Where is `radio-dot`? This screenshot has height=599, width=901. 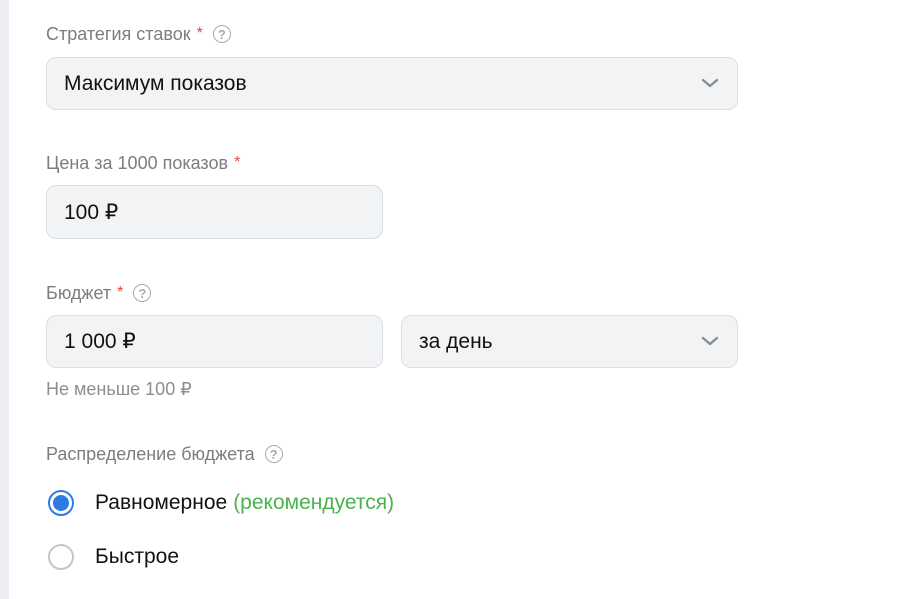 radio-dot is located at coordinates (61, 503).